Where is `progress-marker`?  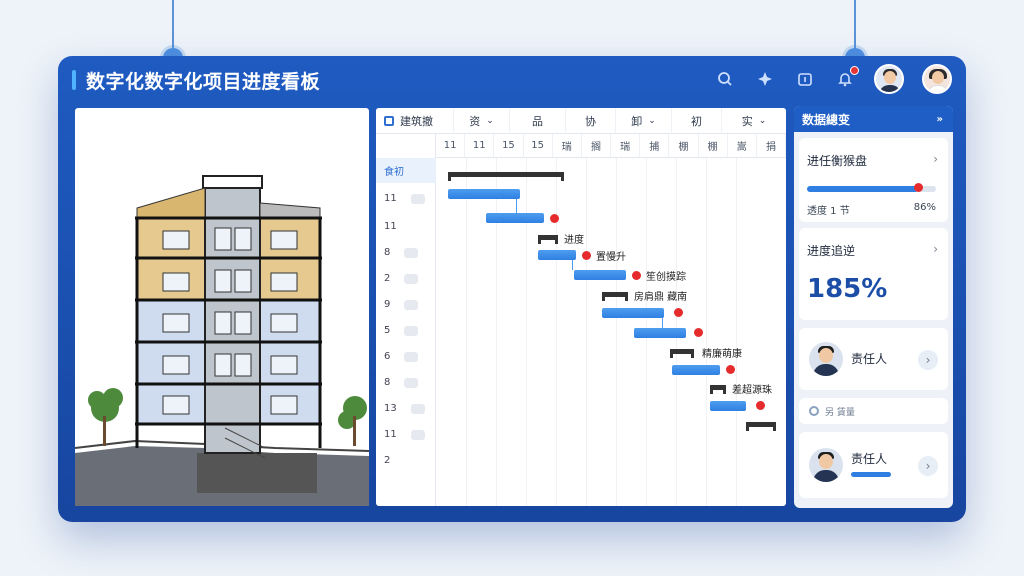
progress-marker is located at coordinates (918, 187).